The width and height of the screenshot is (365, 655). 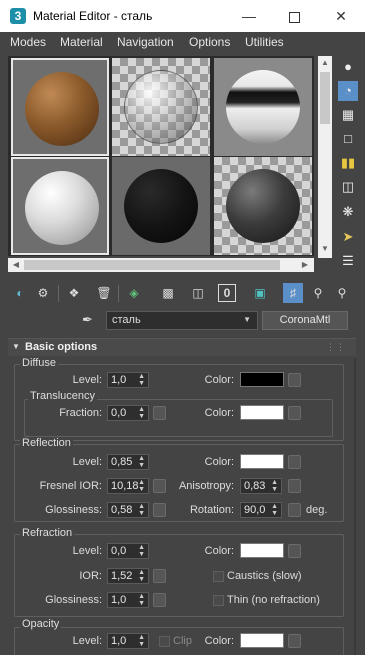 What do you see at coordinates (294, 462) in the screenshot?
I see `reflection-color-map-button` at bounding box center [294, 462].